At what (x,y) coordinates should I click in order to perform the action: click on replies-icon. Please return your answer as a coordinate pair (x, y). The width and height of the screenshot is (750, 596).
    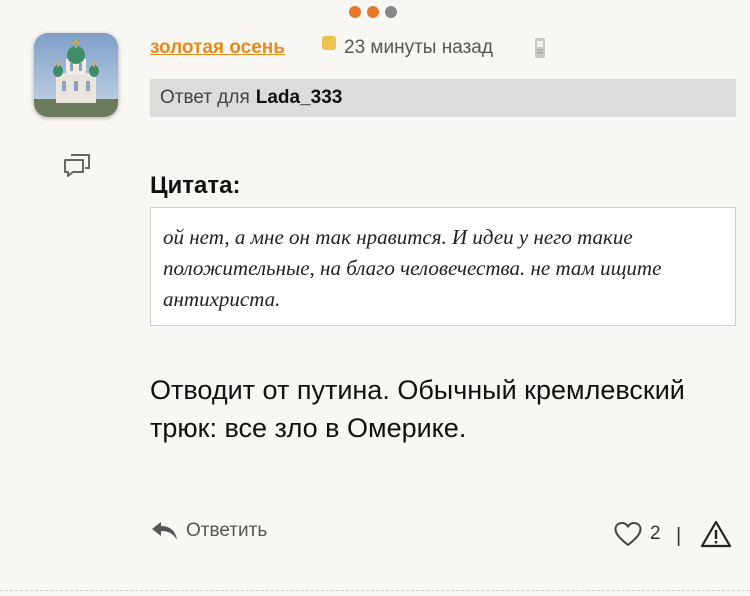
    Looking at the image, I should click on (77, 165).